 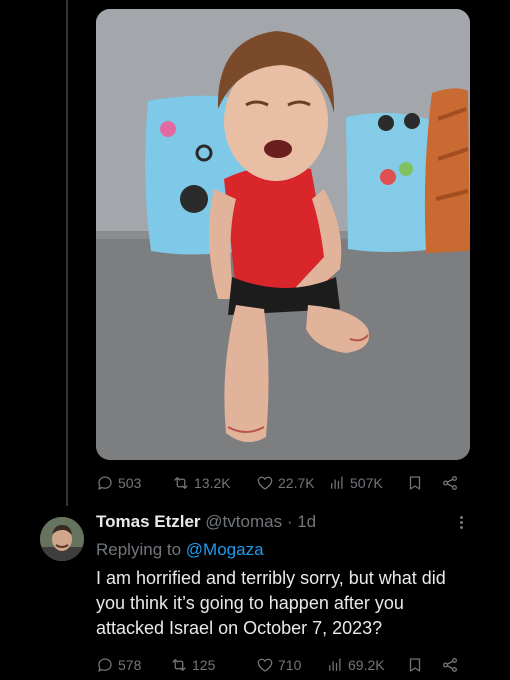 I want to click on replying-to-label: Replying to, so click(x=139, y=549).